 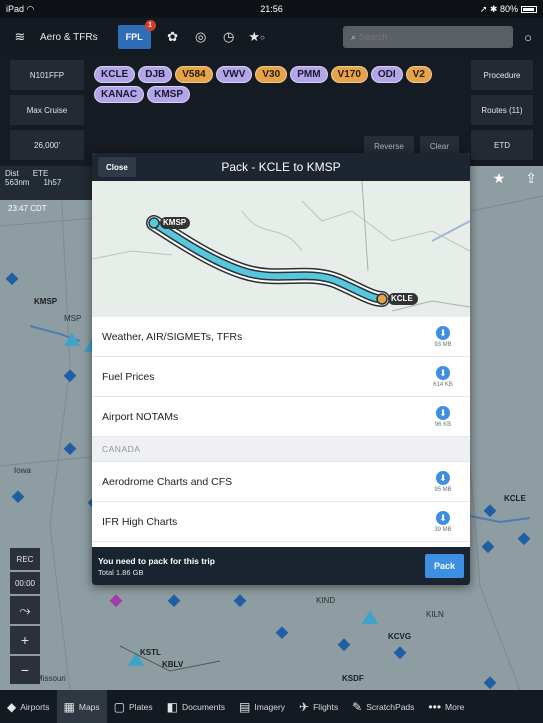 I want to click on close-button: Close, so click(x=117, y=167).